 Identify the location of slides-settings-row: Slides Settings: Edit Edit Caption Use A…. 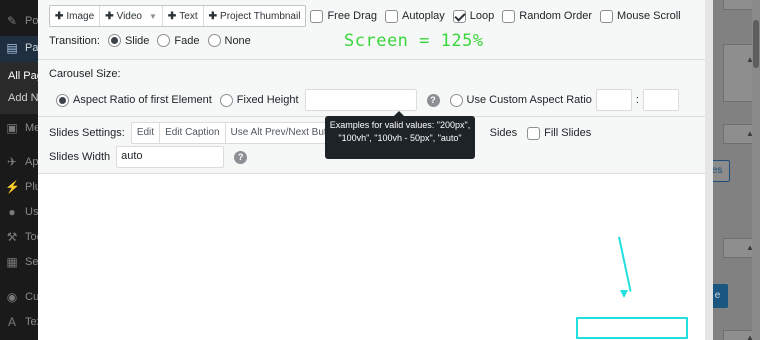
(320, 133).